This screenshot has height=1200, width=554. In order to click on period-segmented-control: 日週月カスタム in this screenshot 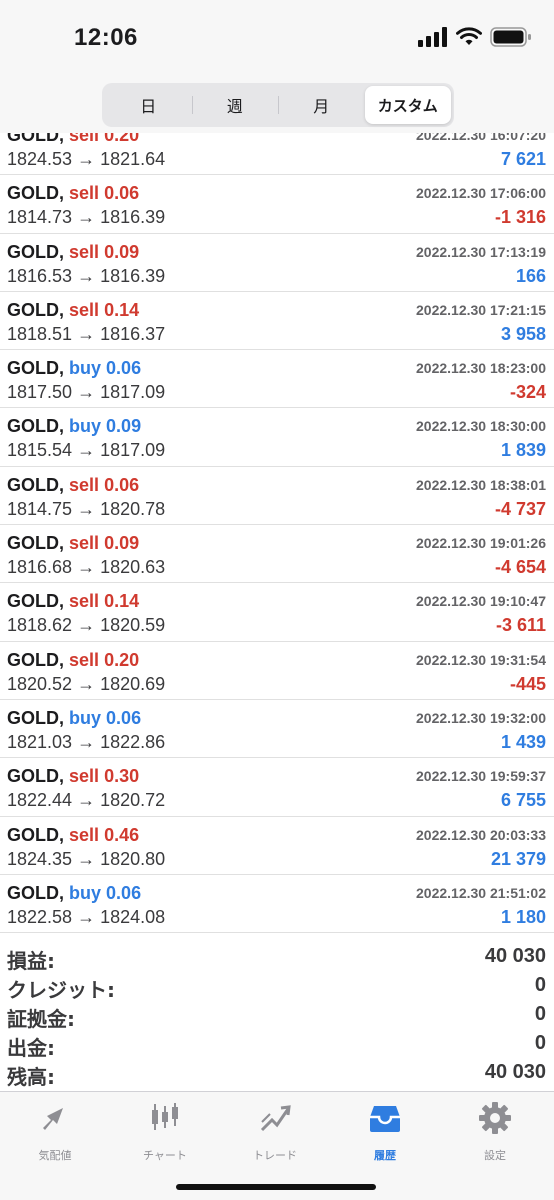, I will do `click(278, 105)`.